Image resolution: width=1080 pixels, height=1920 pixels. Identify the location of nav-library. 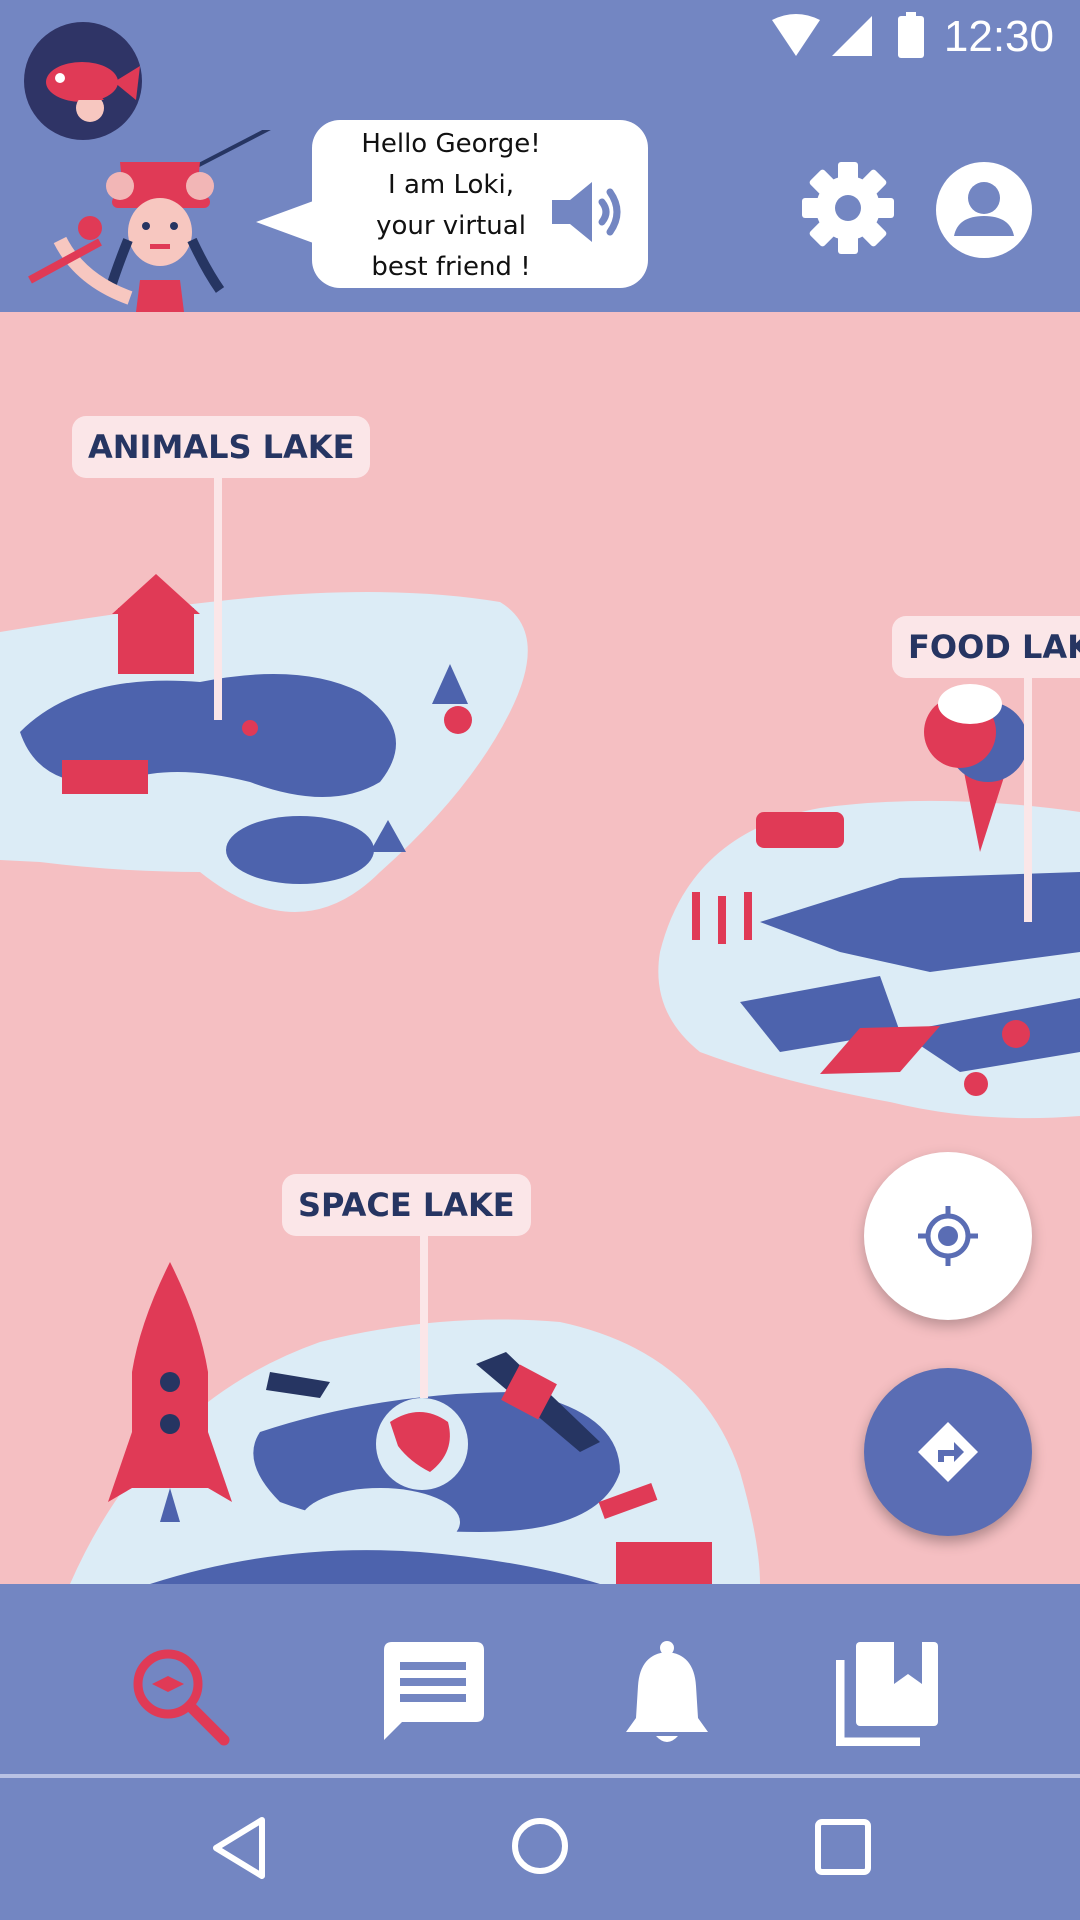
(887, 1693).